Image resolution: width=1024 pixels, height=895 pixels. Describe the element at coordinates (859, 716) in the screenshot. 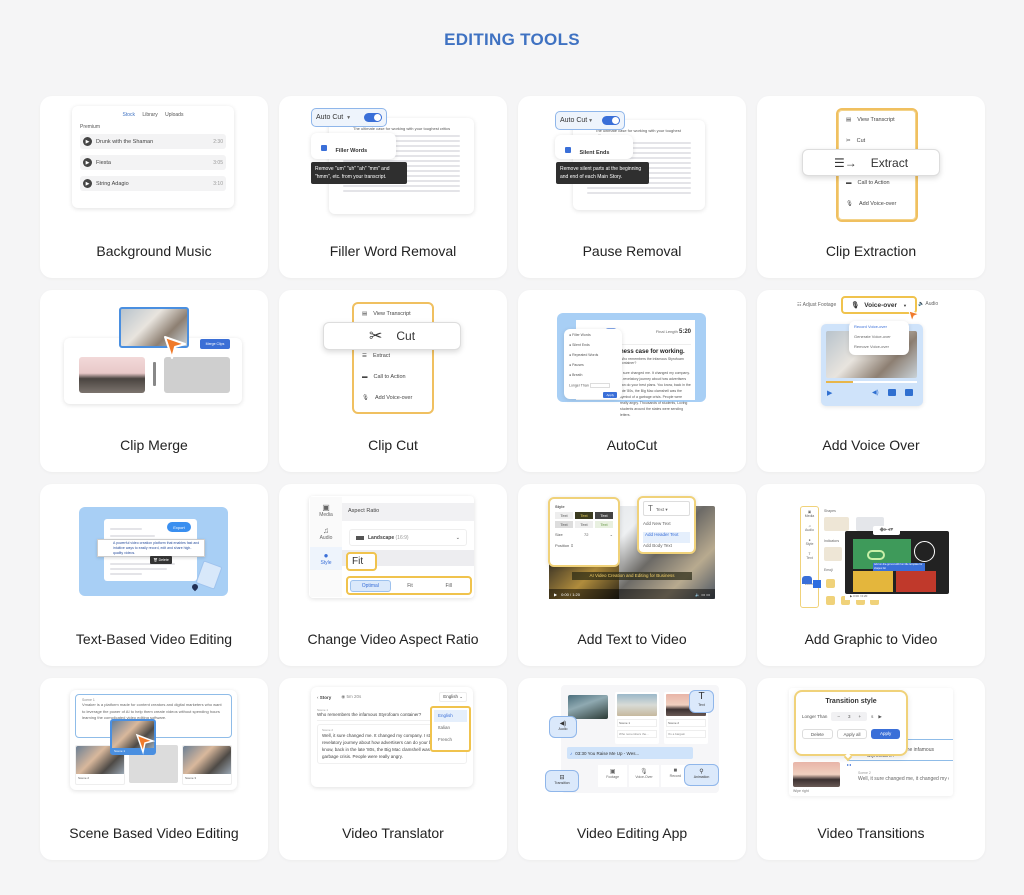

I see `plus-icon: +` at that location.